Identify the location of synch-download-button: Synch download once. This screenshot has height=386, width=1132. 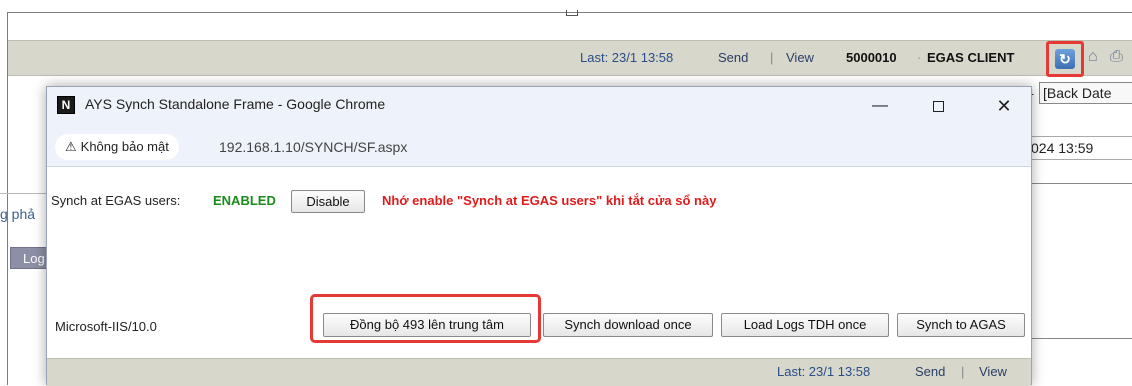
(628, 325).